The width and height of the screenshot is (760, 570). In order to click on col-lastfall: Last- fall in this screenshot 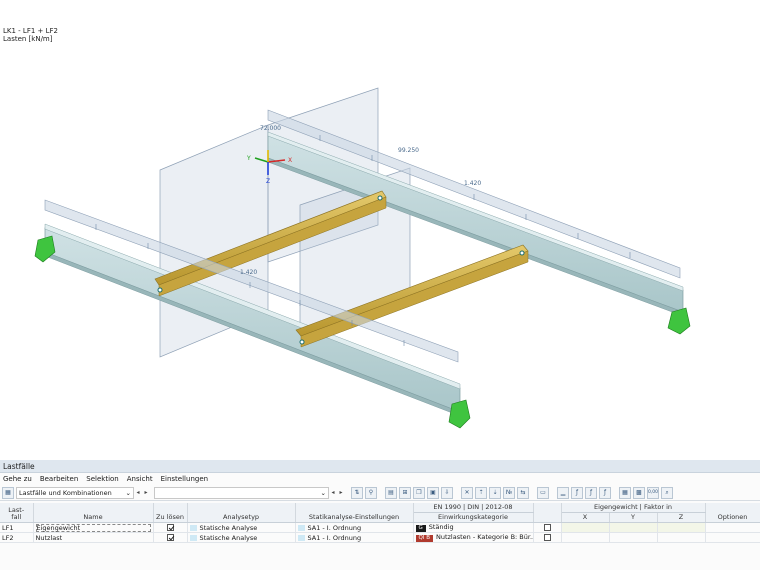, I will do `click(17, 513)`.